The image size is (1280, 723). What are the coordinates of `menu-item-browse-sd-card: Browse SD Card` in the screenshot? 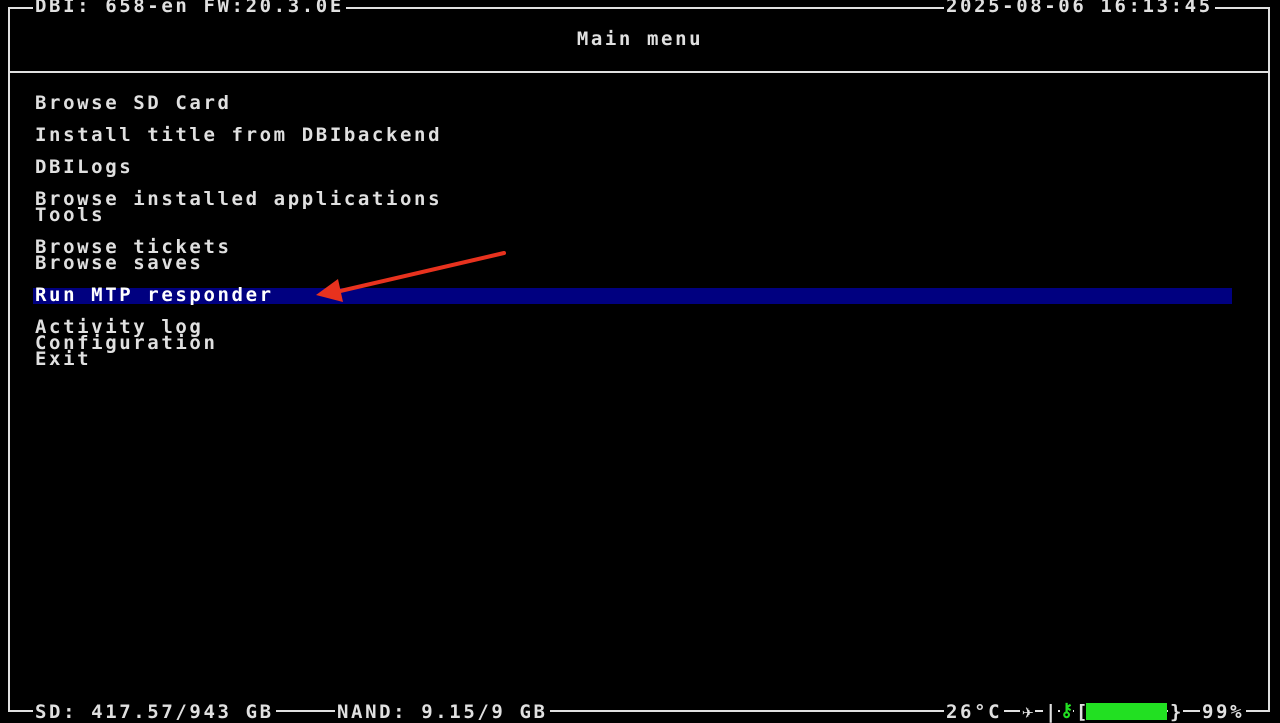 It's located at (133, 103).